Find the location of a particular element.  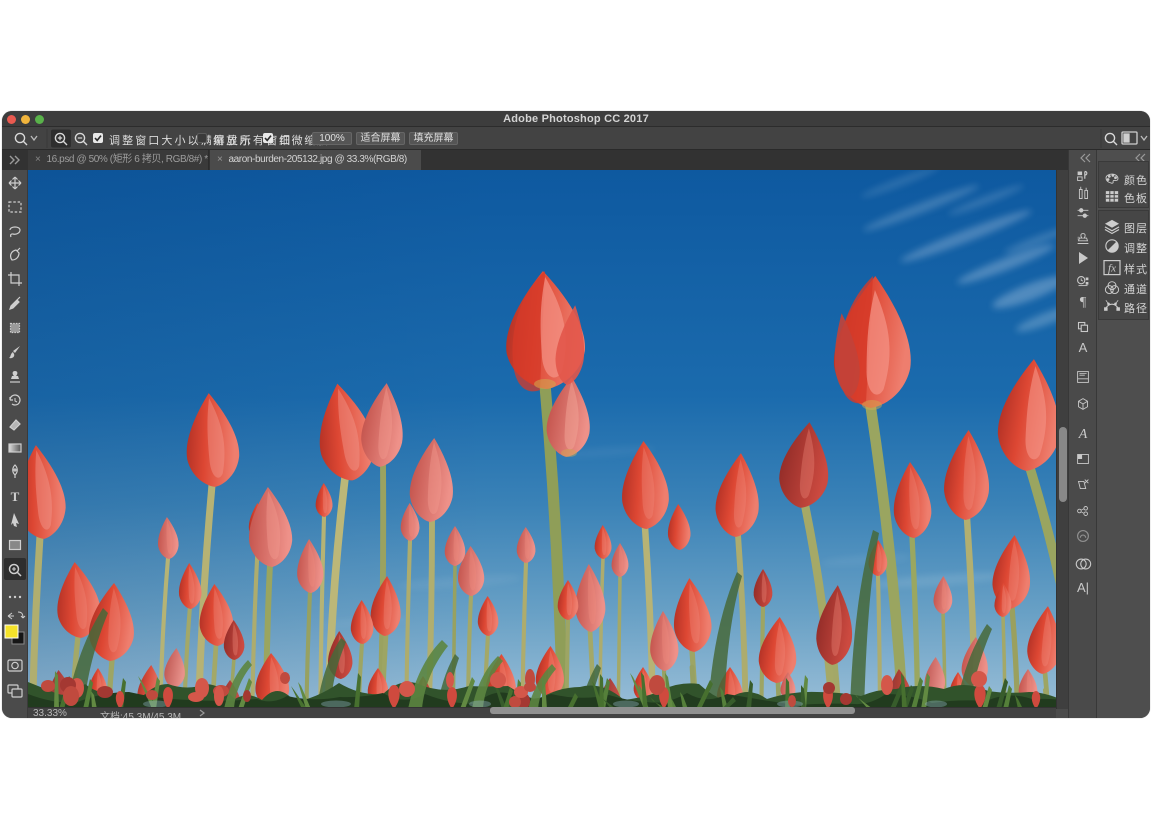

svg-text: A| is located at coordinates (1083, 587).